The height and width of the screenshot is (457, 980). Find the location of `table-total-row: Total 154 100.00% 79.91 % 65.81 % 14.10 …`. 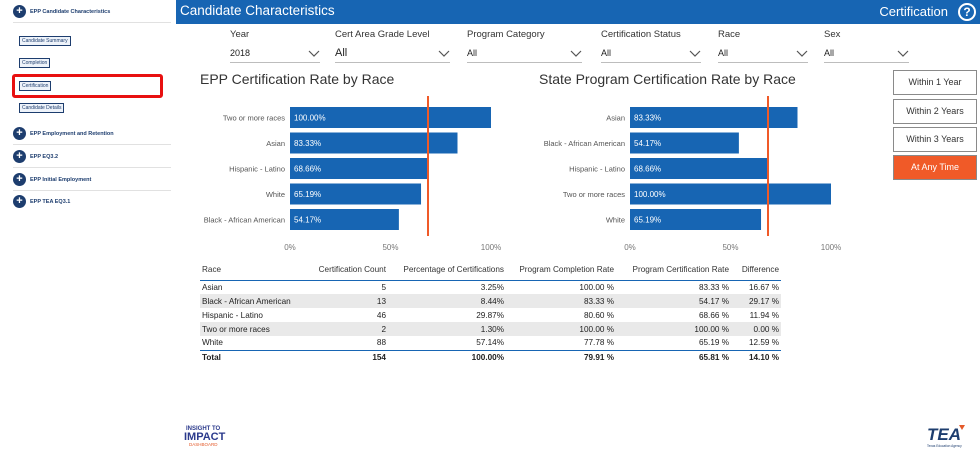

table-total-row: Total 154 100.00% 79.91 % 65.81 % 14.10 … is located at coordinates (490, 356).